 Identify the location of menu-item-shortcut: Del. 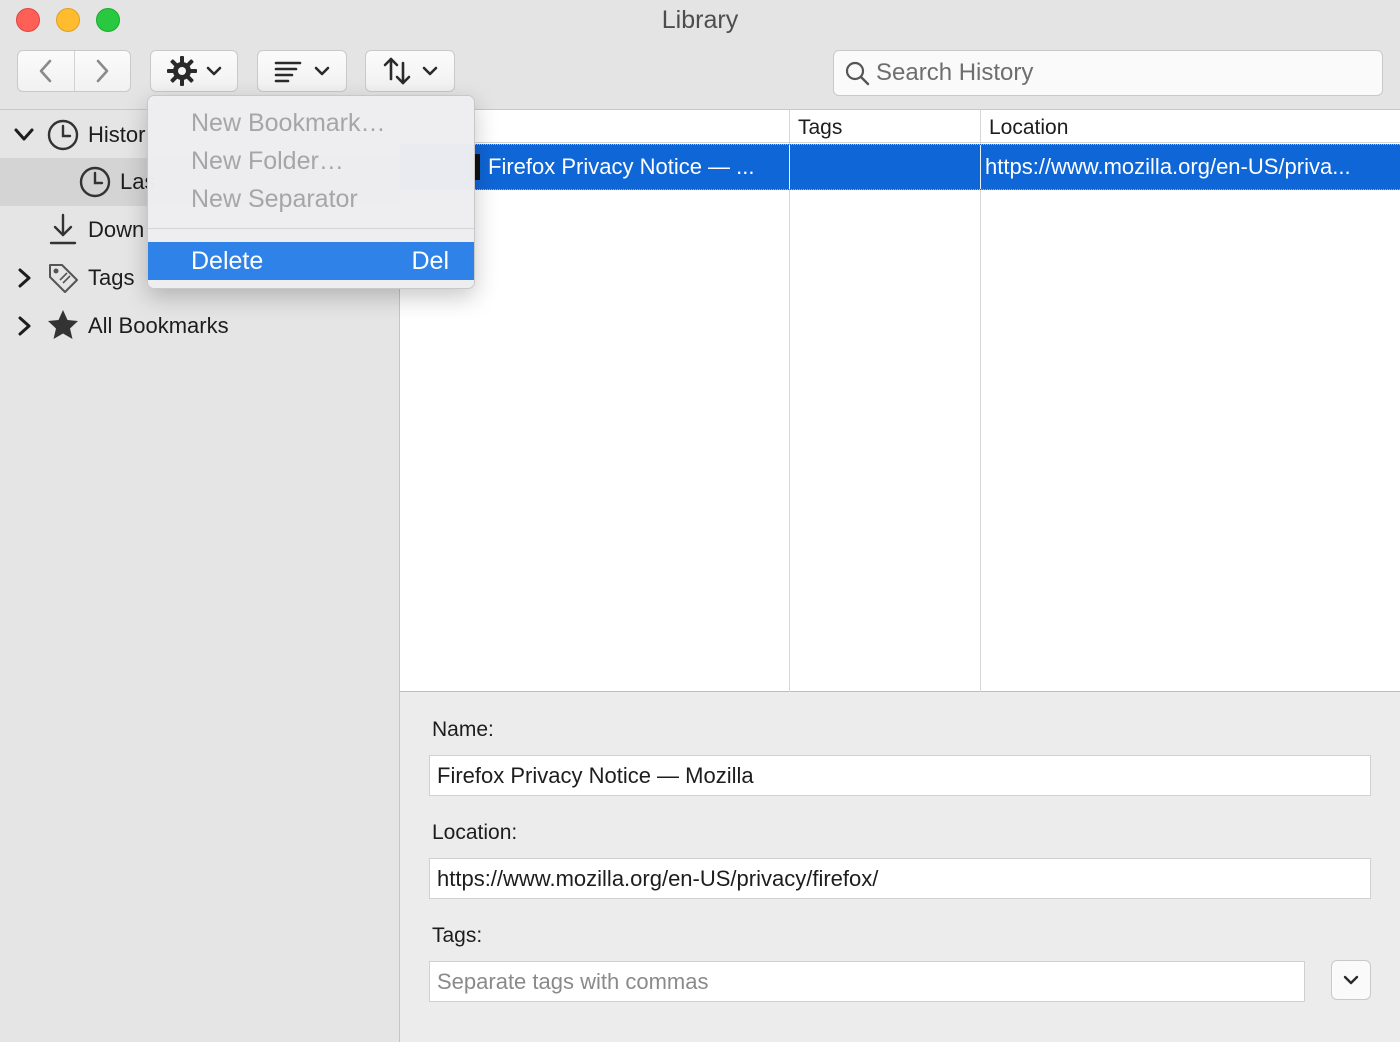
(430, 260).